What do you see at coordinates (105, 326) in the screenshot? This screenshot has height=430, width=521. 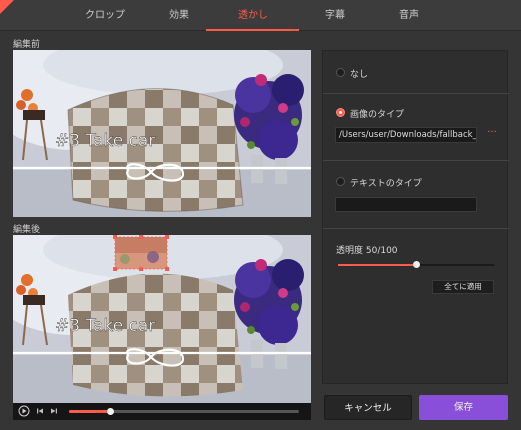 I see `after-overlay-text: #3 Take car` at bounding box center [105, 326].